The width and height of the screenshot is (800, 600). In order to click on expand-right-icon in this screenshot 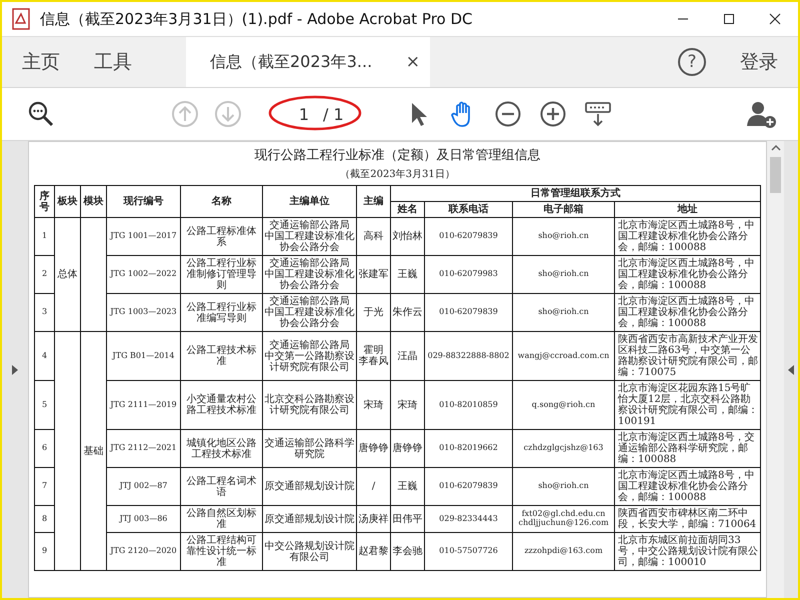, I will do `click(791, 370)`.